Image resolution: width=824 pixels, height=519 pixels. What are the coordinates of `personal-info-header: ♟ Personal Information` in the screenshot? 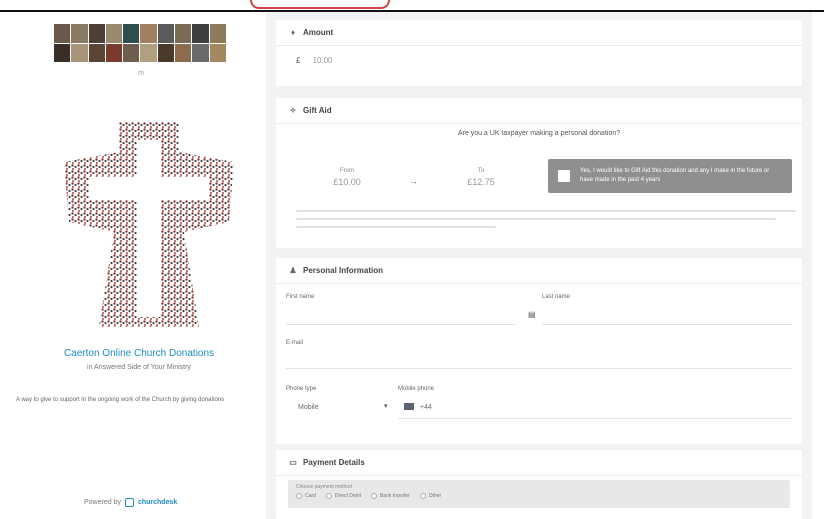 It's located at (539, 271).